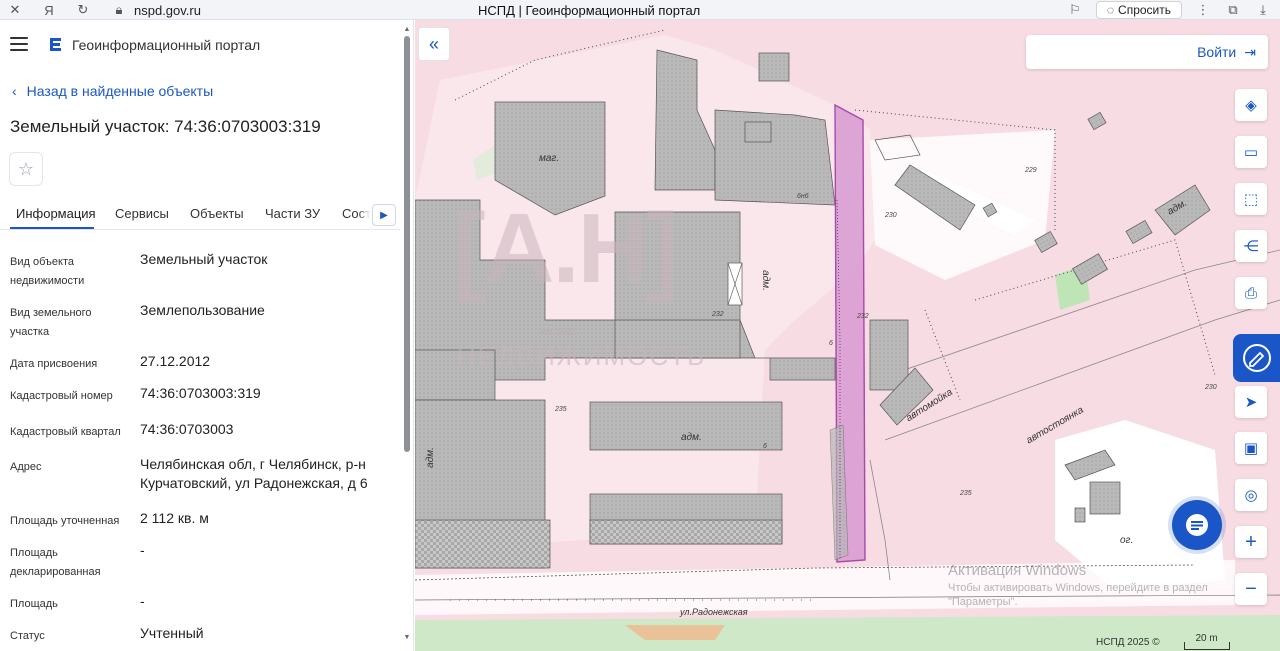  I want to click on ruler-button: ▭, so click(1251, 152).